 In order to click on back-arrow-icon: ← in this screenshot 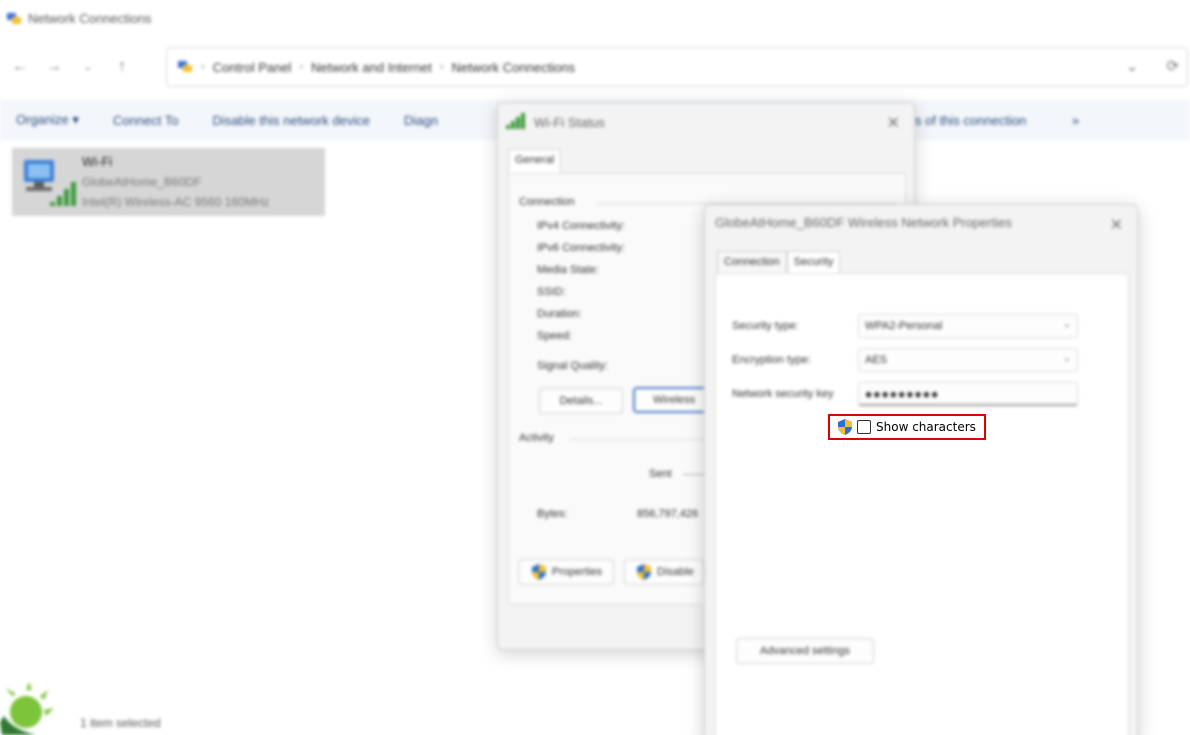, I will do `click(20, 67)`.